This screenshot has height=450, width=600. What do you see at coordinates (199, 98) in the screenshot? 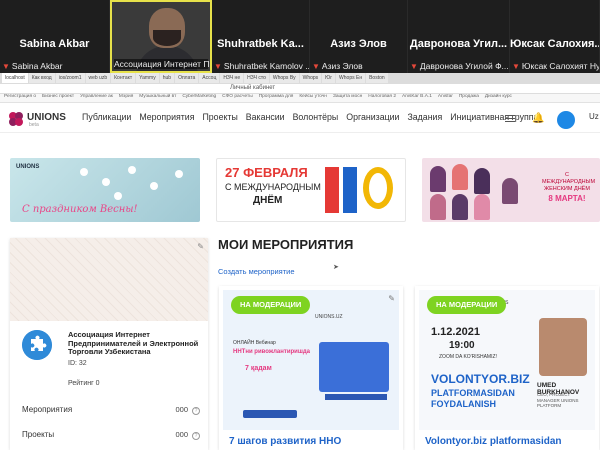
I see `bookmark-item: CyberMarketing` at bounding box center [199, 98].